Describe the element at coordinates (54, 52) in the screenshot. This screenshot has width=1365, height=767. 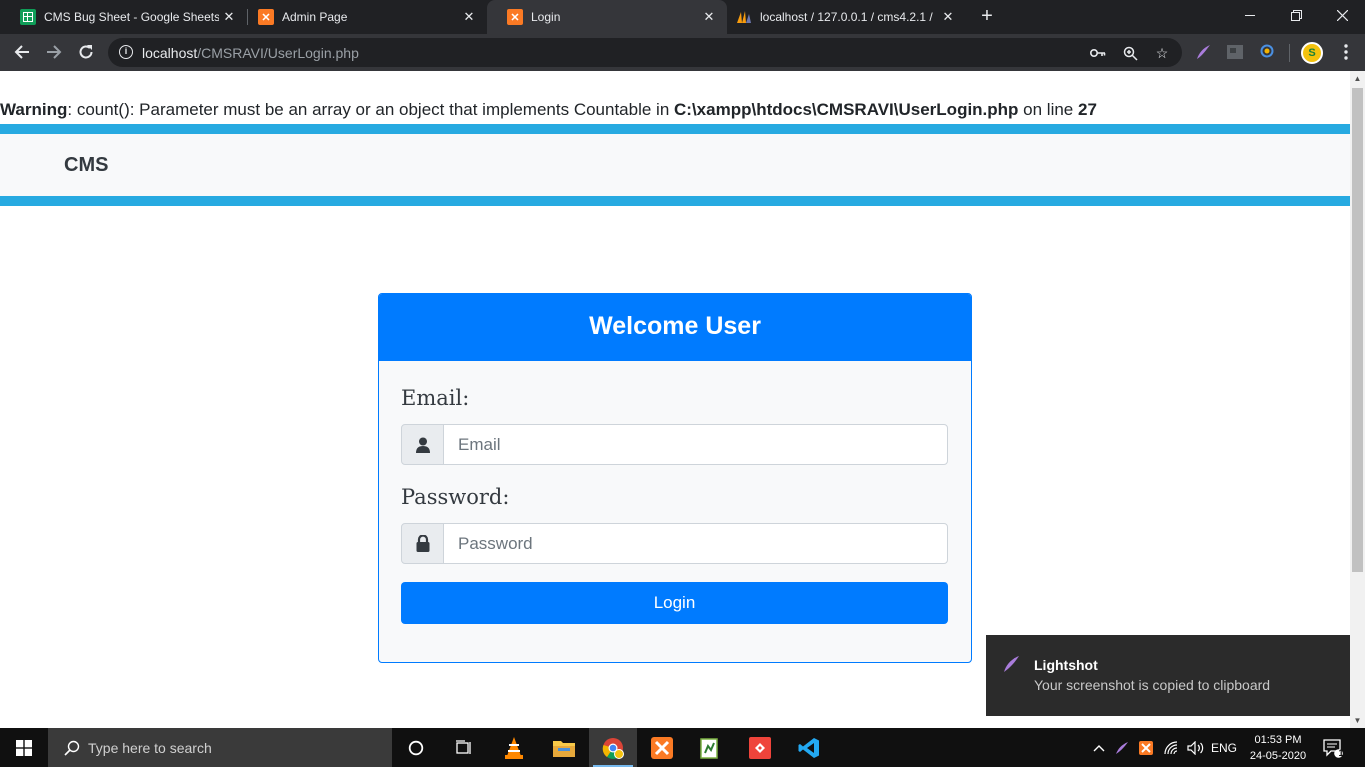
I see `forward-button` at that location.